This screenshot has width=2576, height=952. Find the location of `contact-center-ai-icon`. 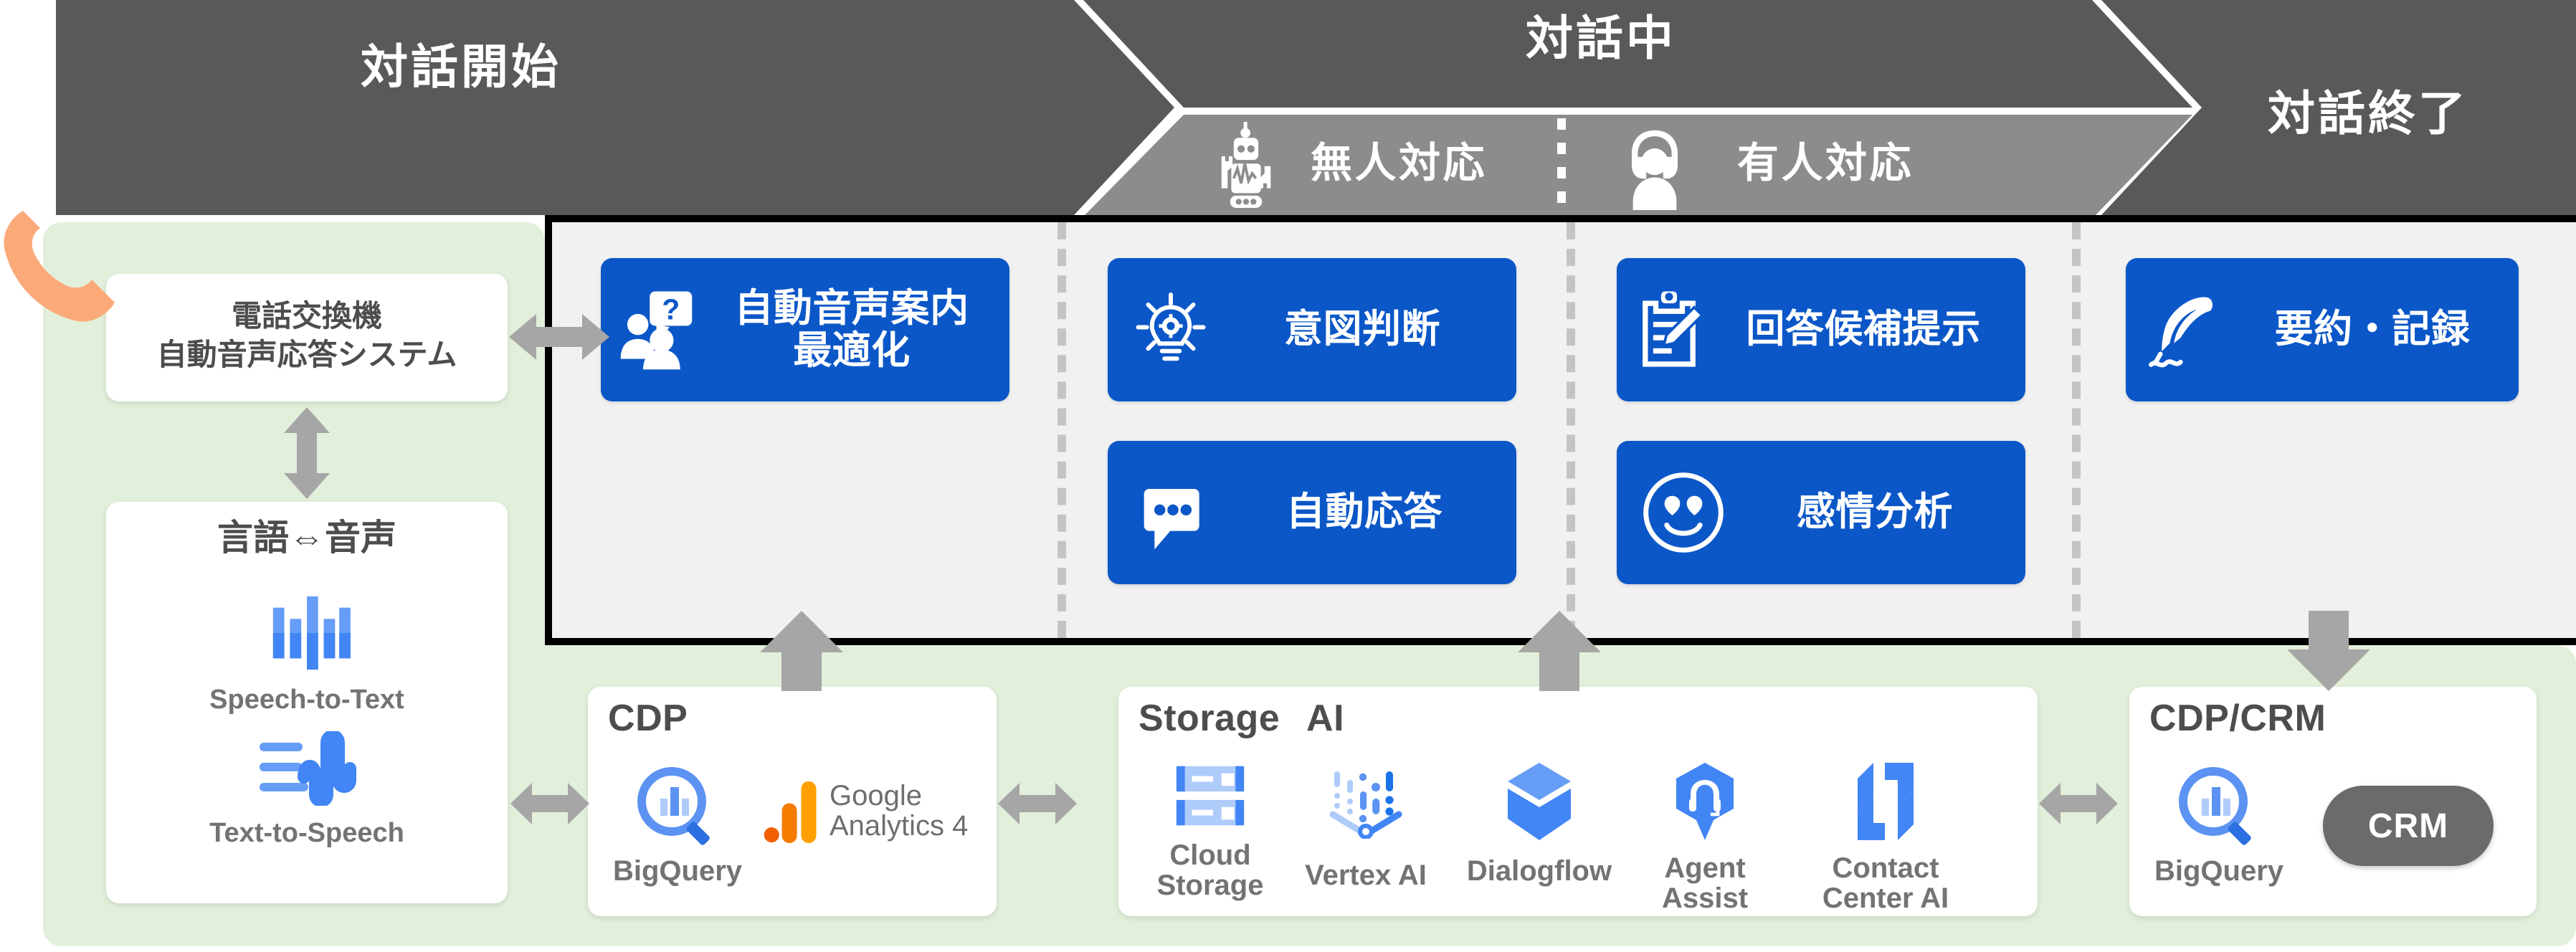

contact-center-ai-icon is located at coordinates (1886, 801).